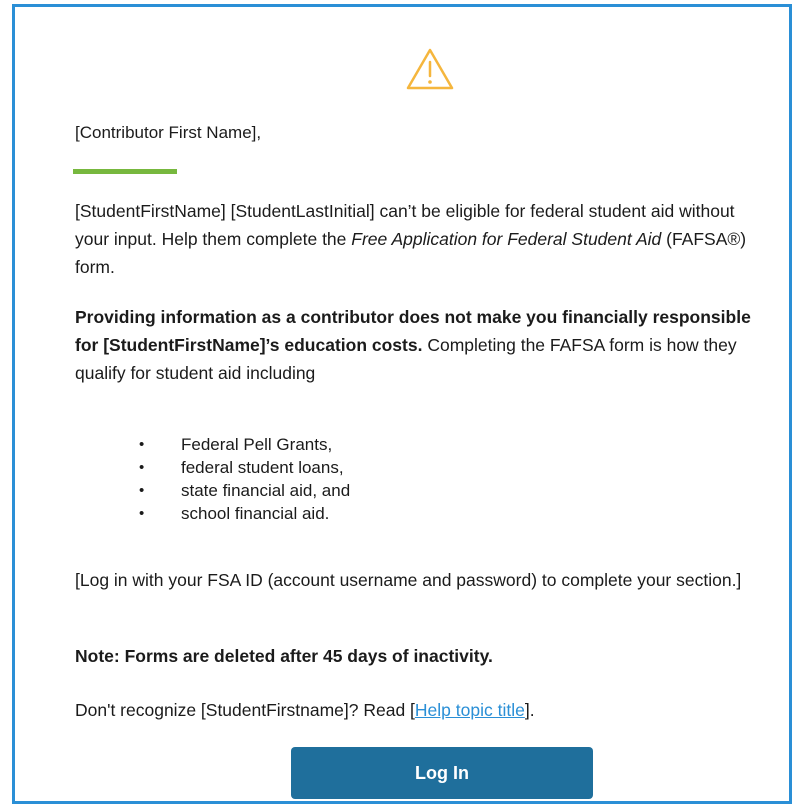 This screenshot has width=808, height=804. I want to click on warning-icon, so click(430, 69).